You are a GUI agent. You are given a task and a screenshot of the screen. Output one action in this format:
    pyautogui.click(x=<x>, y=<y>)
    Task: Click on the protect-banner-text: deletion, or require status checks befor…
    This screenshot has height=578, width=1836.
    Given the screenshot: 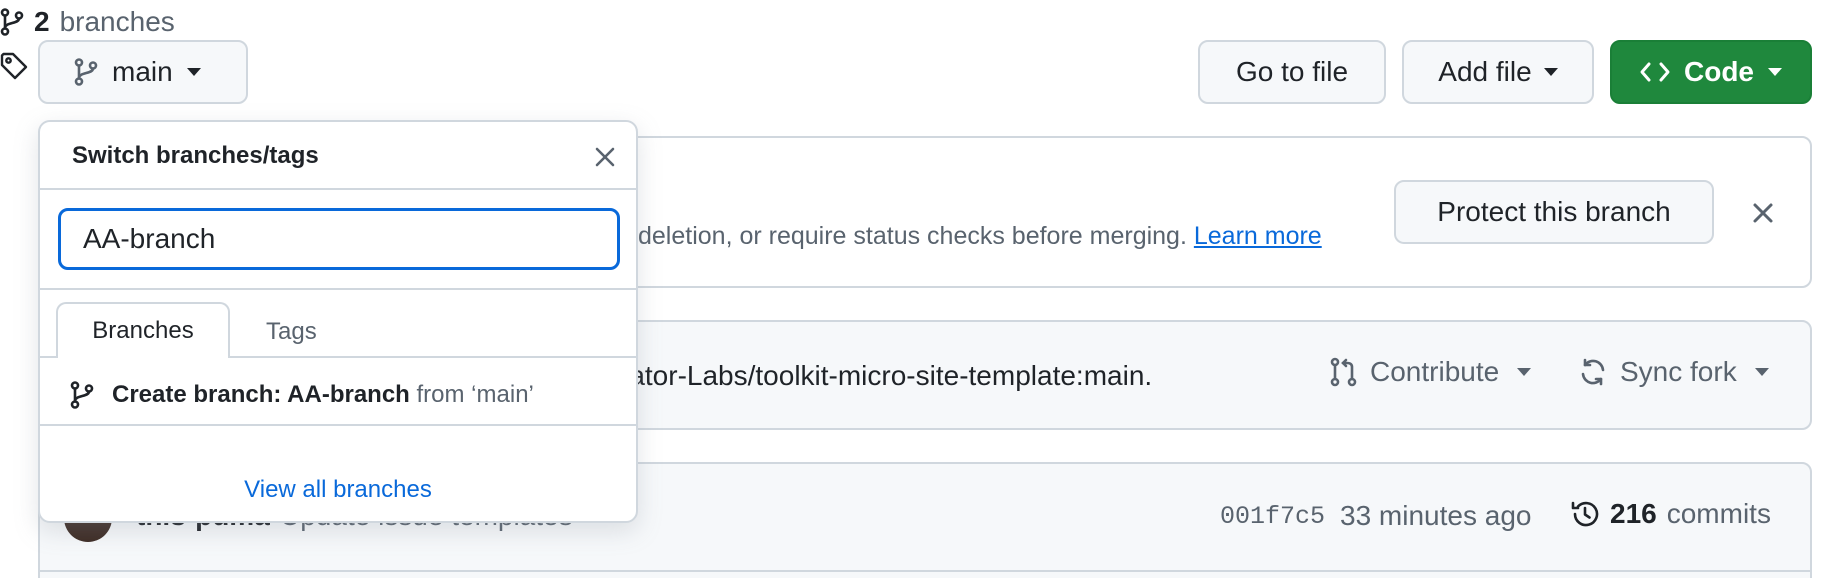 What is the action you would take?
    pyautogui.click(x=912, y=236)
    